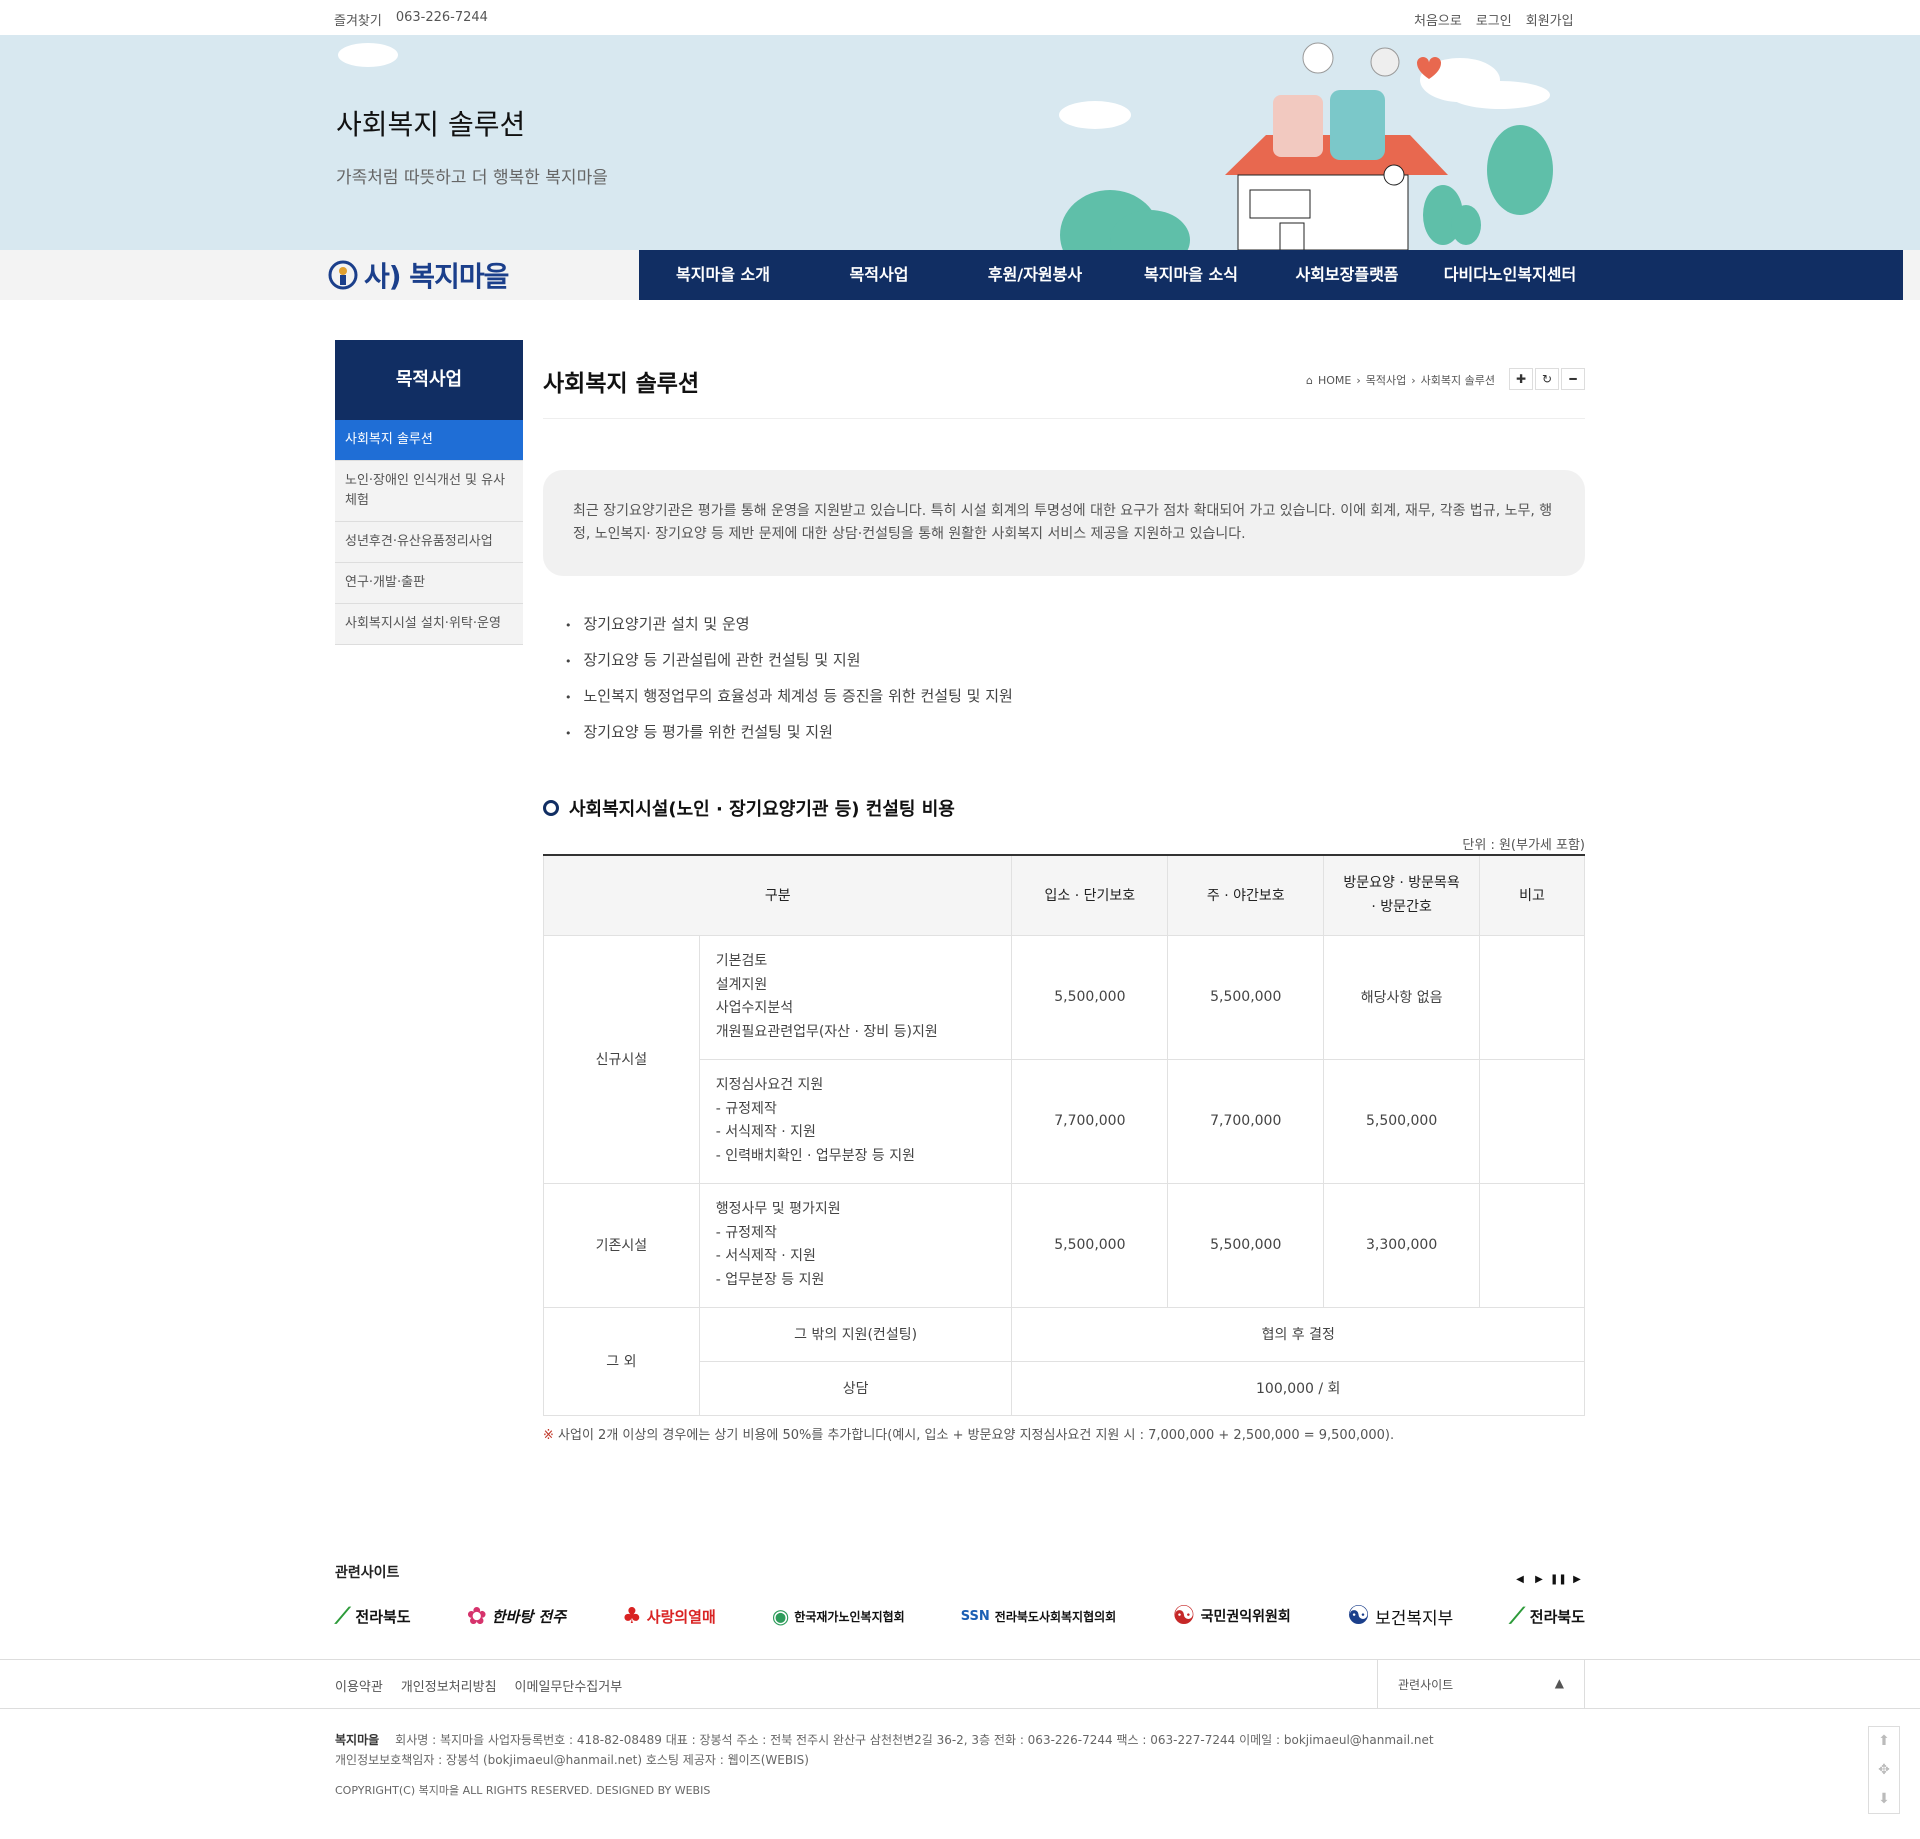 Image resolution: width=1920 pixels, height=1839 pixels. I want to click on breadcrumb-current: 사회복지 솔루션, so click(1457, 380).